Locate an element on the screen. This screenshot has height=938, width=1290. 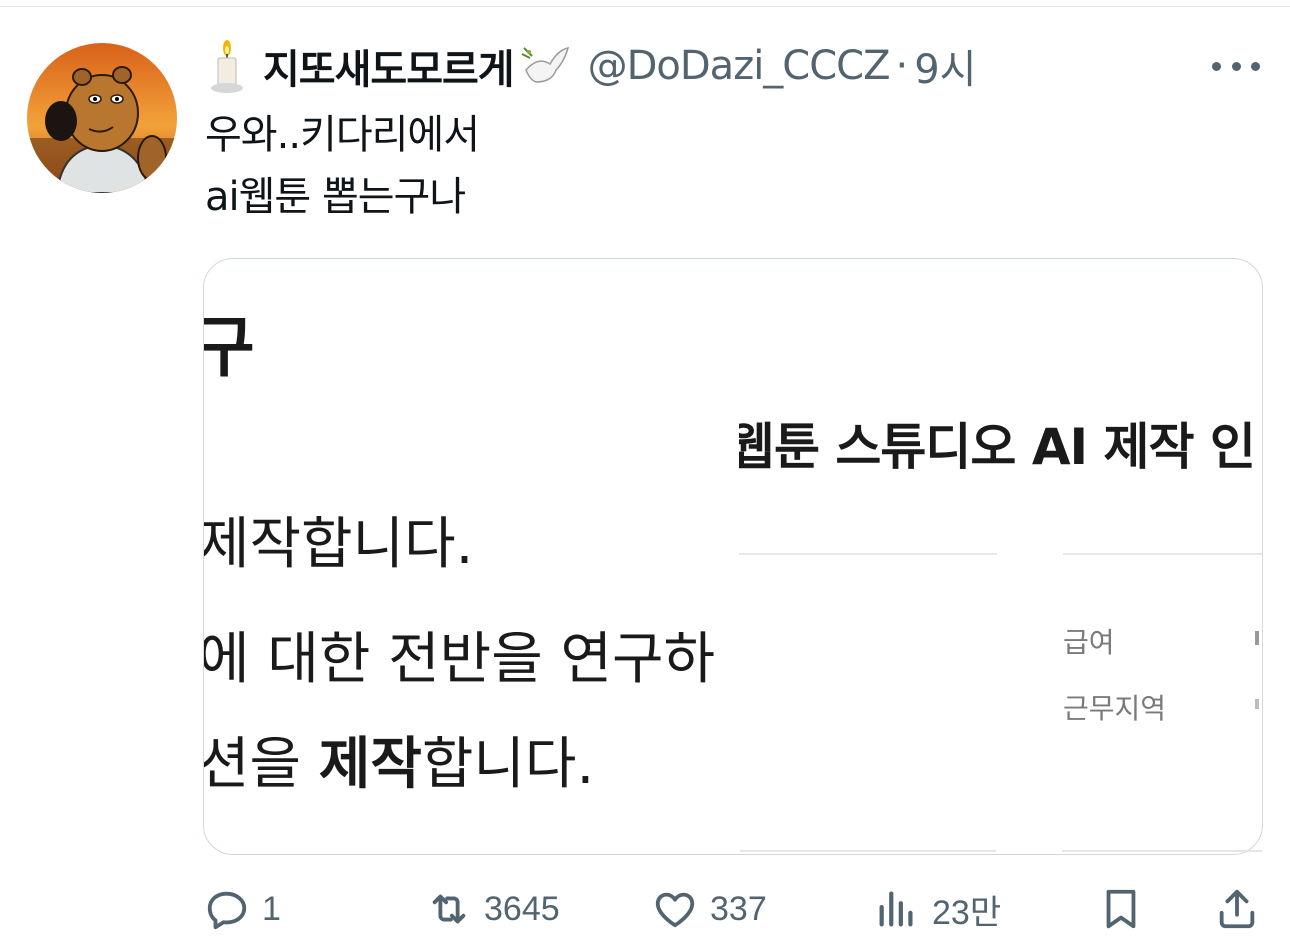
views-button: 23만 is located at coordinates (937, 909).